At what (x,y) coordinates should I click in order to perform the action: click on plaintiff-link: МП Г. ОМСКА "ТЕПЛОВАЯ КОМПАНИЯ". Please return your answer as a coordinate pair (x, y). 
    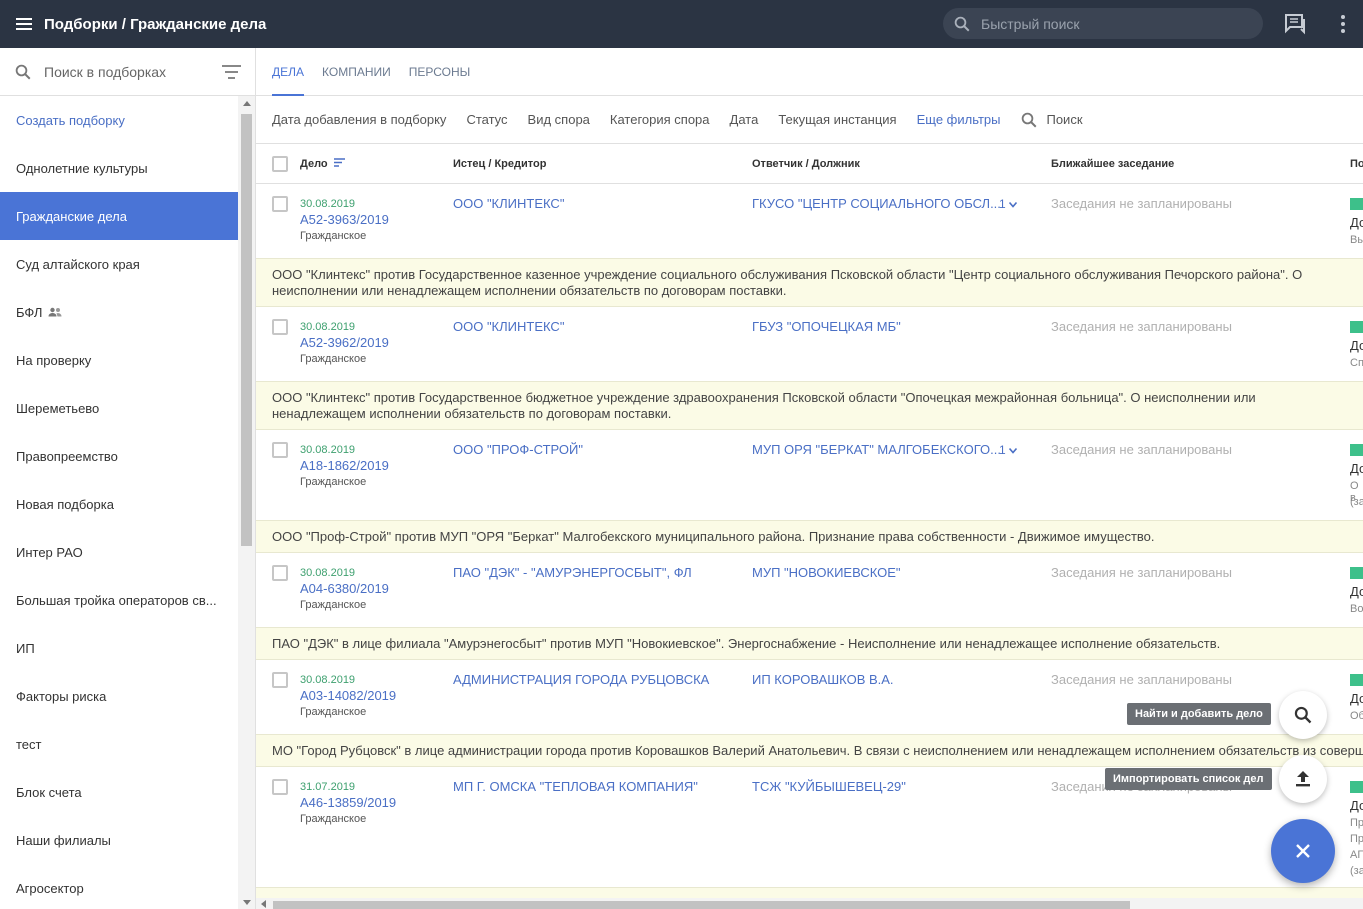
    Looking at the image, I should click on (575, 786).